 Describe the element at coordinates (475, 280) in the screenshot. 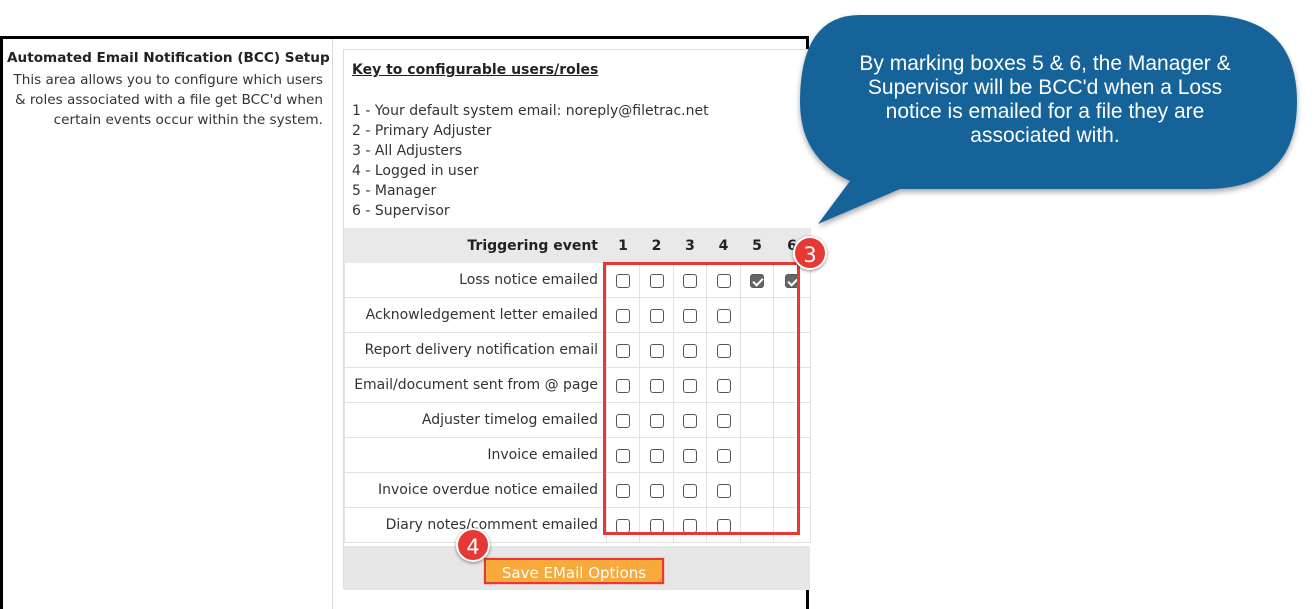

I see `triggering-event-label: Loss notice emailed` at that location.